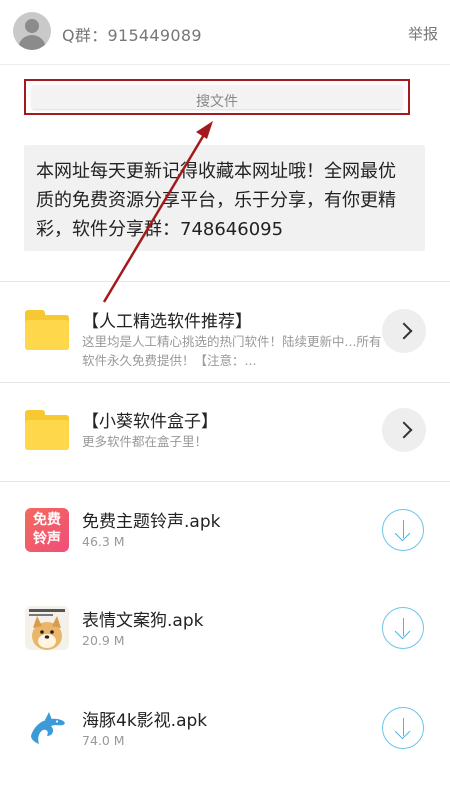 This screenshot has width=450, height=801. Describe the element at coordinates (151, 522) in the screenshot. I see `file-name: 免费主题铃声.apk` at that location.